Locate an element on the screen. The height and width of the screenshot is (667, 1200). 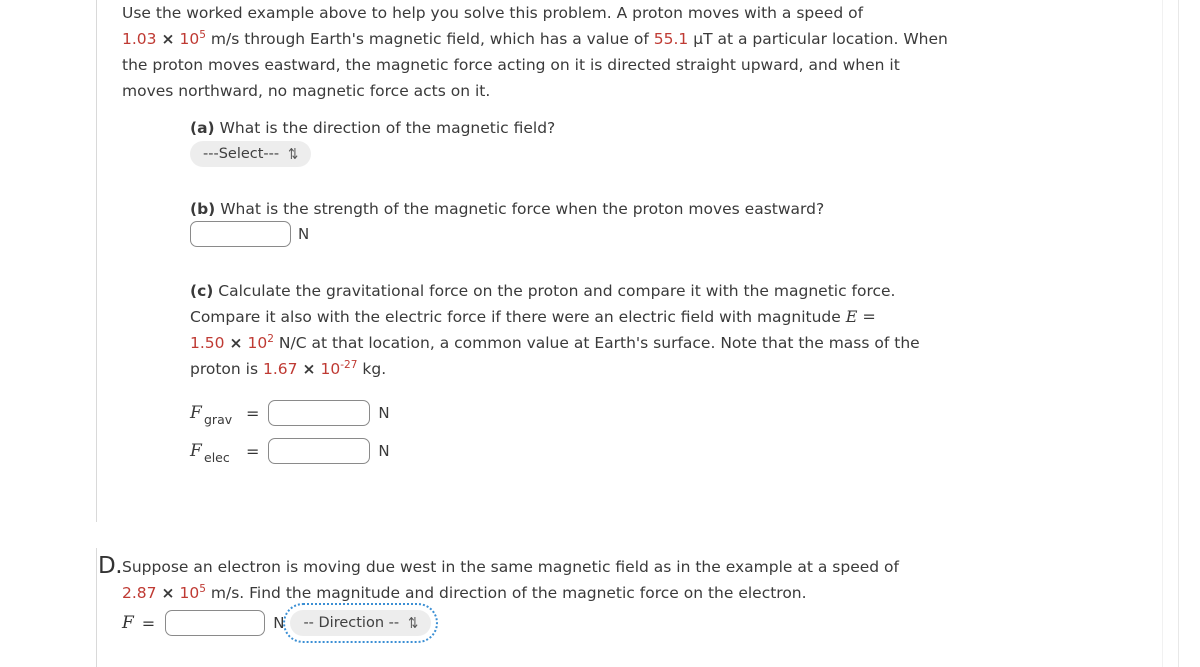
page-right-edge-rule is located at coordinates (1178, 333).